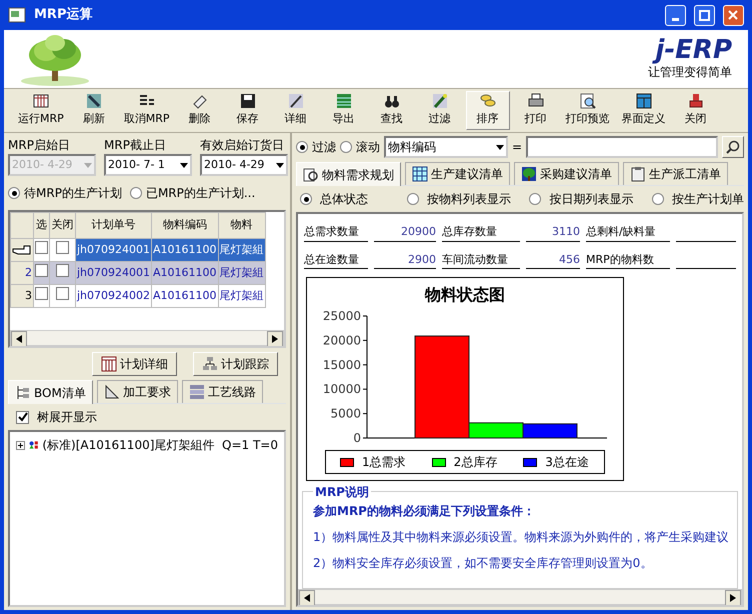 The height and width of the screenshot is (614, 752). What do you see at coordinates (622, 147) in the screenshot?
I see `search-field` at bounding box center [622, 147].